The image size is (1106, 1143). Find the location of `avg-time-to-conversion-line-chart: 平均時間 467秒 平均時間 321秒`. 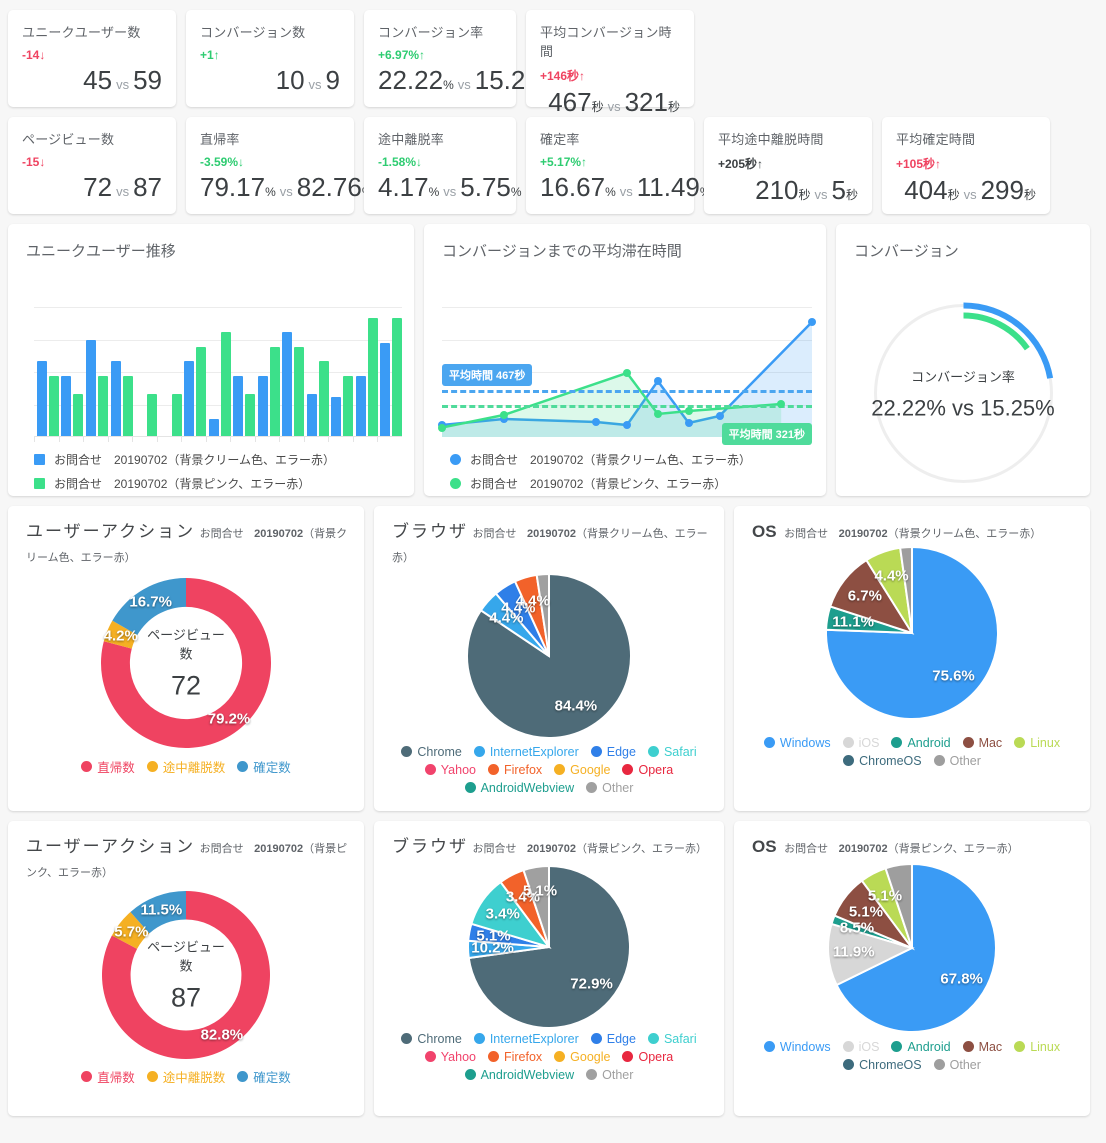

avg-time-to-conversion-line-chart: 平均時間 467秒 平均時間 321秒 is located at coordinates (627, 376).